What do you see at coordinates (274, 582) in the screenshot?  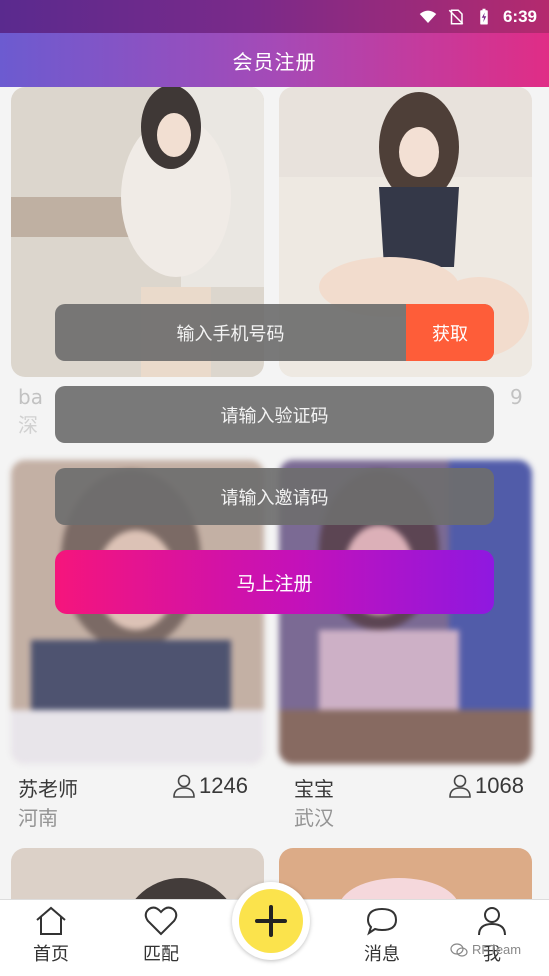 I see `register-button: 马上注册` at bounding box center [274, 582].